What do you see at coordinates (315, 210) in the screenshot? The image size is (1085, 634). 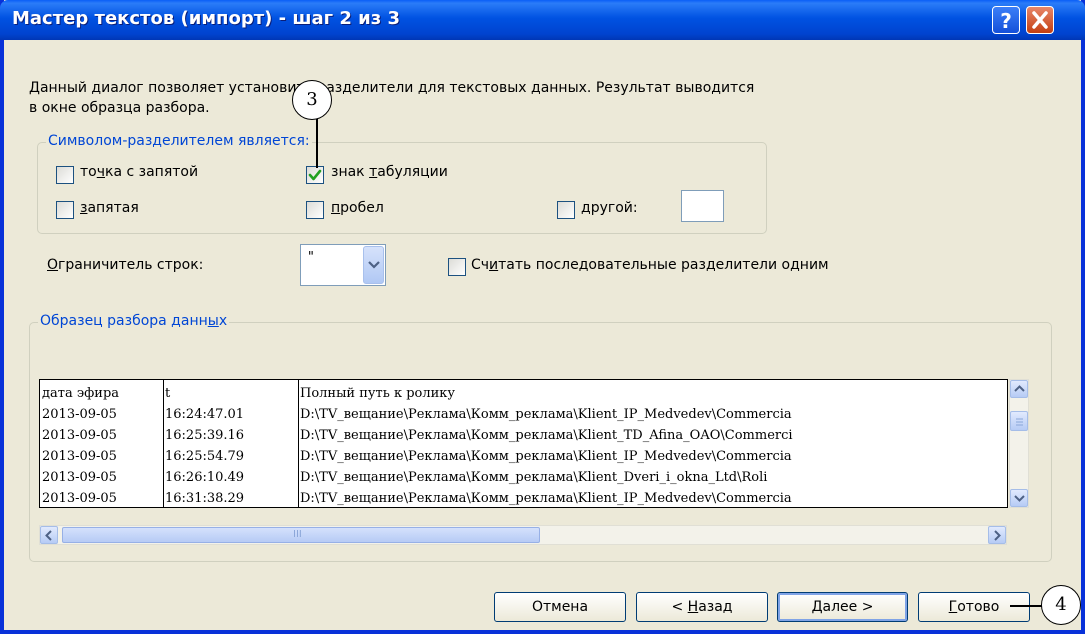 I see `space-checkbox` at bounding box center [315, 210].